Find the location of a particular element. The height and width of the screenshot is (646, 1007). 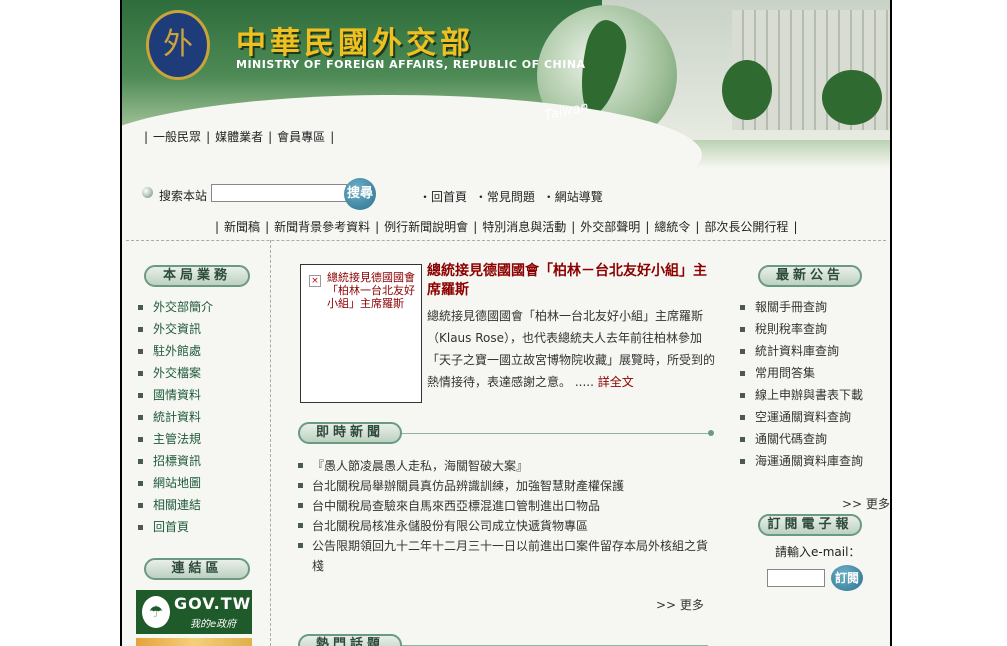

announcement-item: 常用問答集 is located at coordinates (801, 375).